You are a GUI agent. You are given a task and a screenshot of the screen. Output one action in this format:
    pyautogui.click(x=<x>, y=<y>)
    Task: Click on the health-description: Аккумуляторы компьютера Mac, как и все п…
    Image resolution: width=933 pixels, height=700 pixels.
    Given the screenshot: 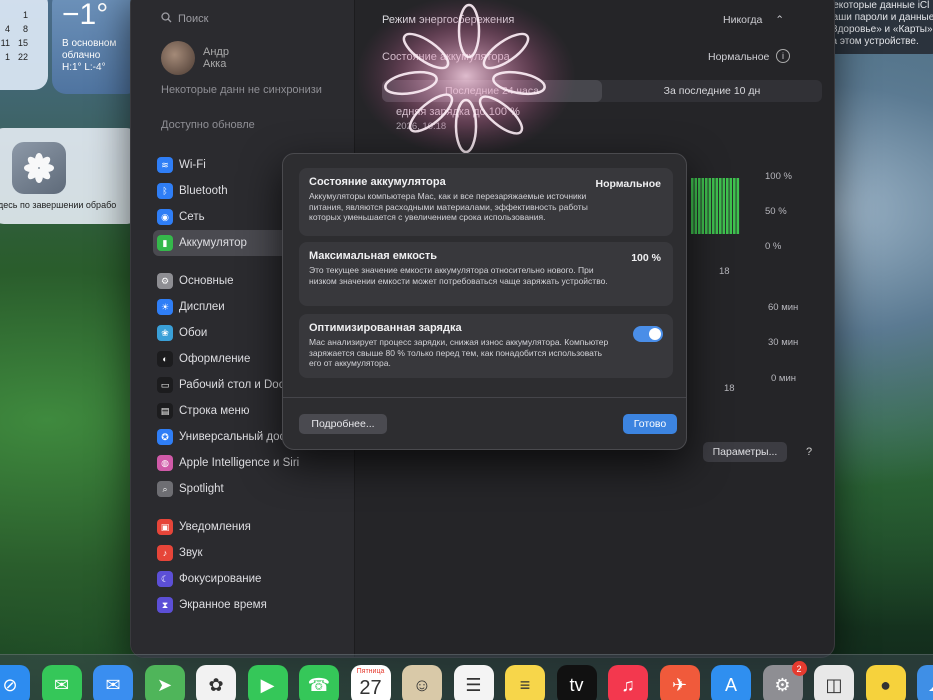 What is the action you would take?
    pyautogui.click(x=448, y=206)
    